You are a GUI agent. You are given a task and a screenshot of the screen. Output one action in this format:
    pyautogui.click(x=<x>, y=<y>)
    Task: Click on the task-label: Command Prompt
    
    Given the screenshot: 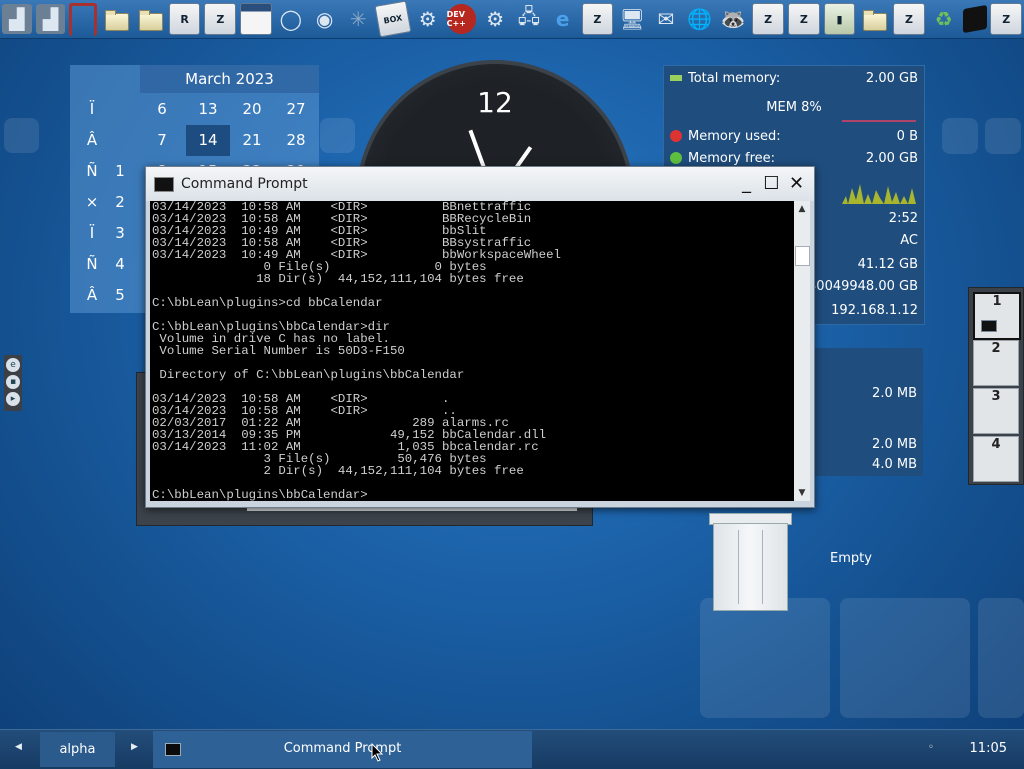 What is the action you would take?
    pyautogui.click(x=342, y=748)
    